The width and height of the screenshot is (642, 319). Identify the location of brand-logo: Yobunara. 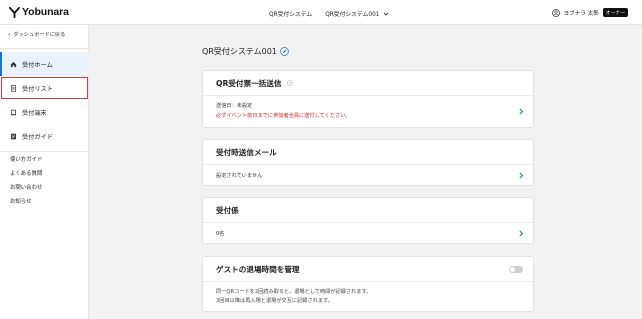
(39, 12).